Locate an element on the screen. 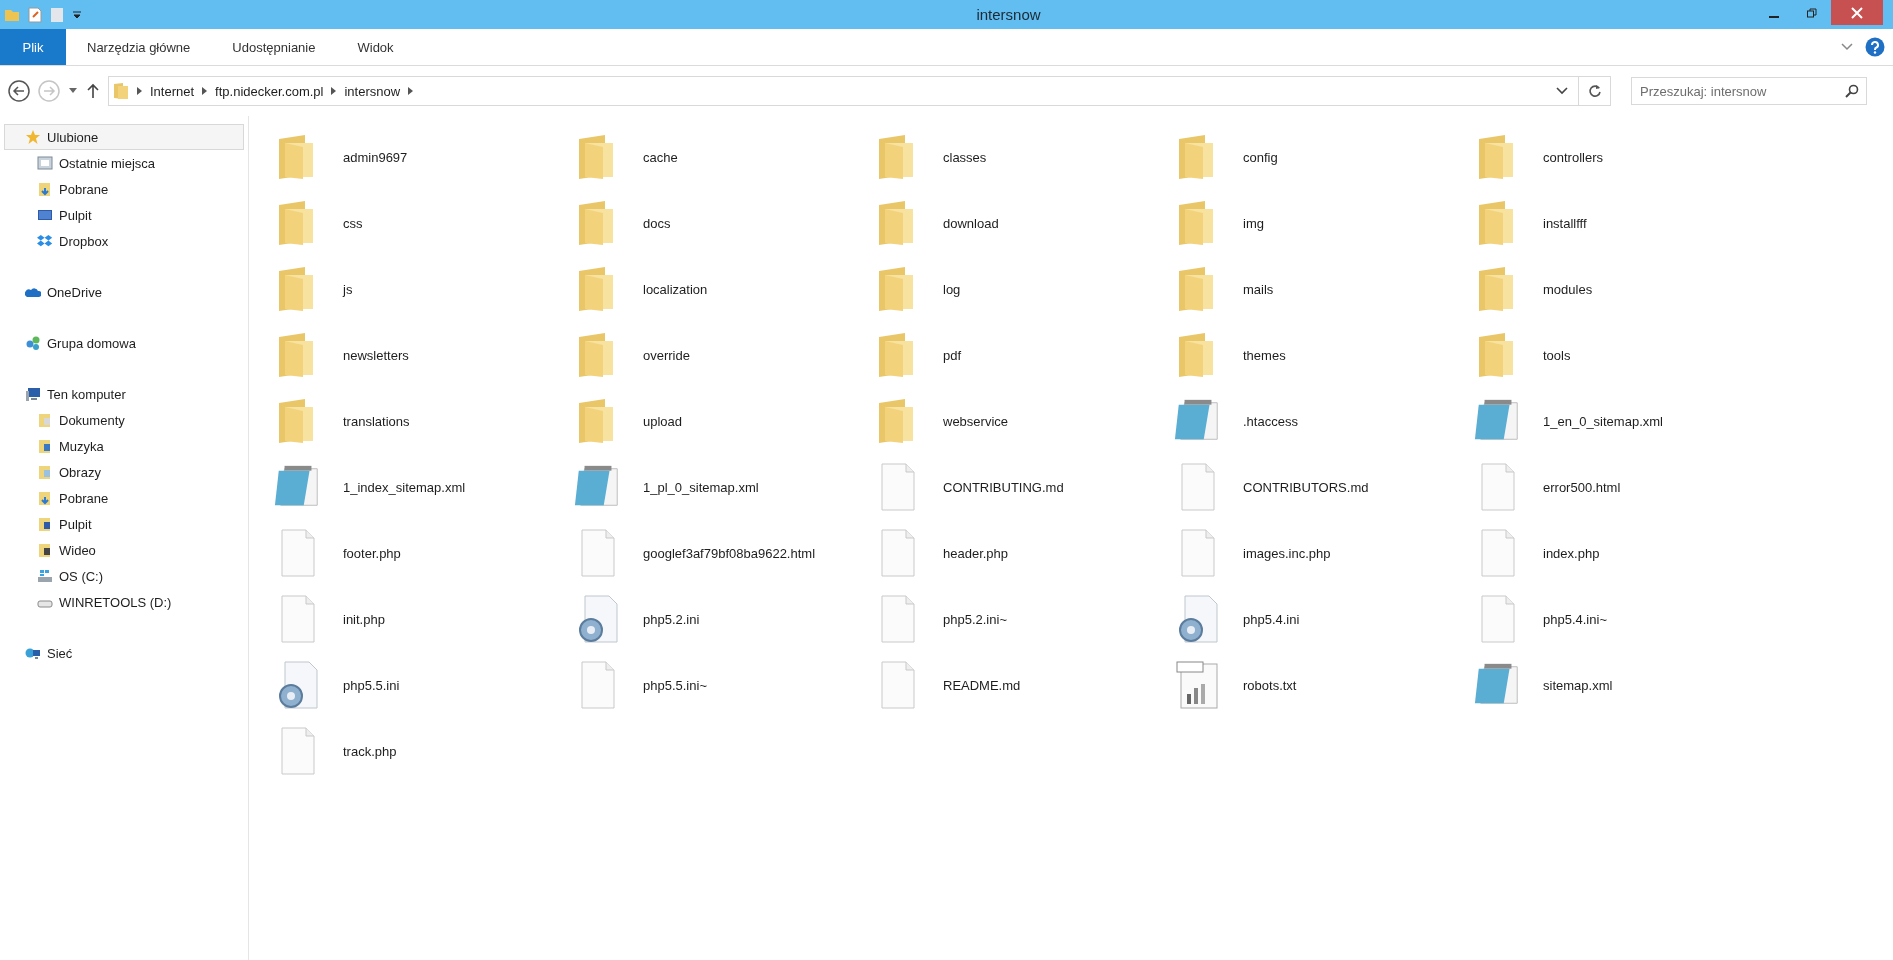 The width and height of the screenshot is (1893, 960). up-button is located at coordinates (93, 91).